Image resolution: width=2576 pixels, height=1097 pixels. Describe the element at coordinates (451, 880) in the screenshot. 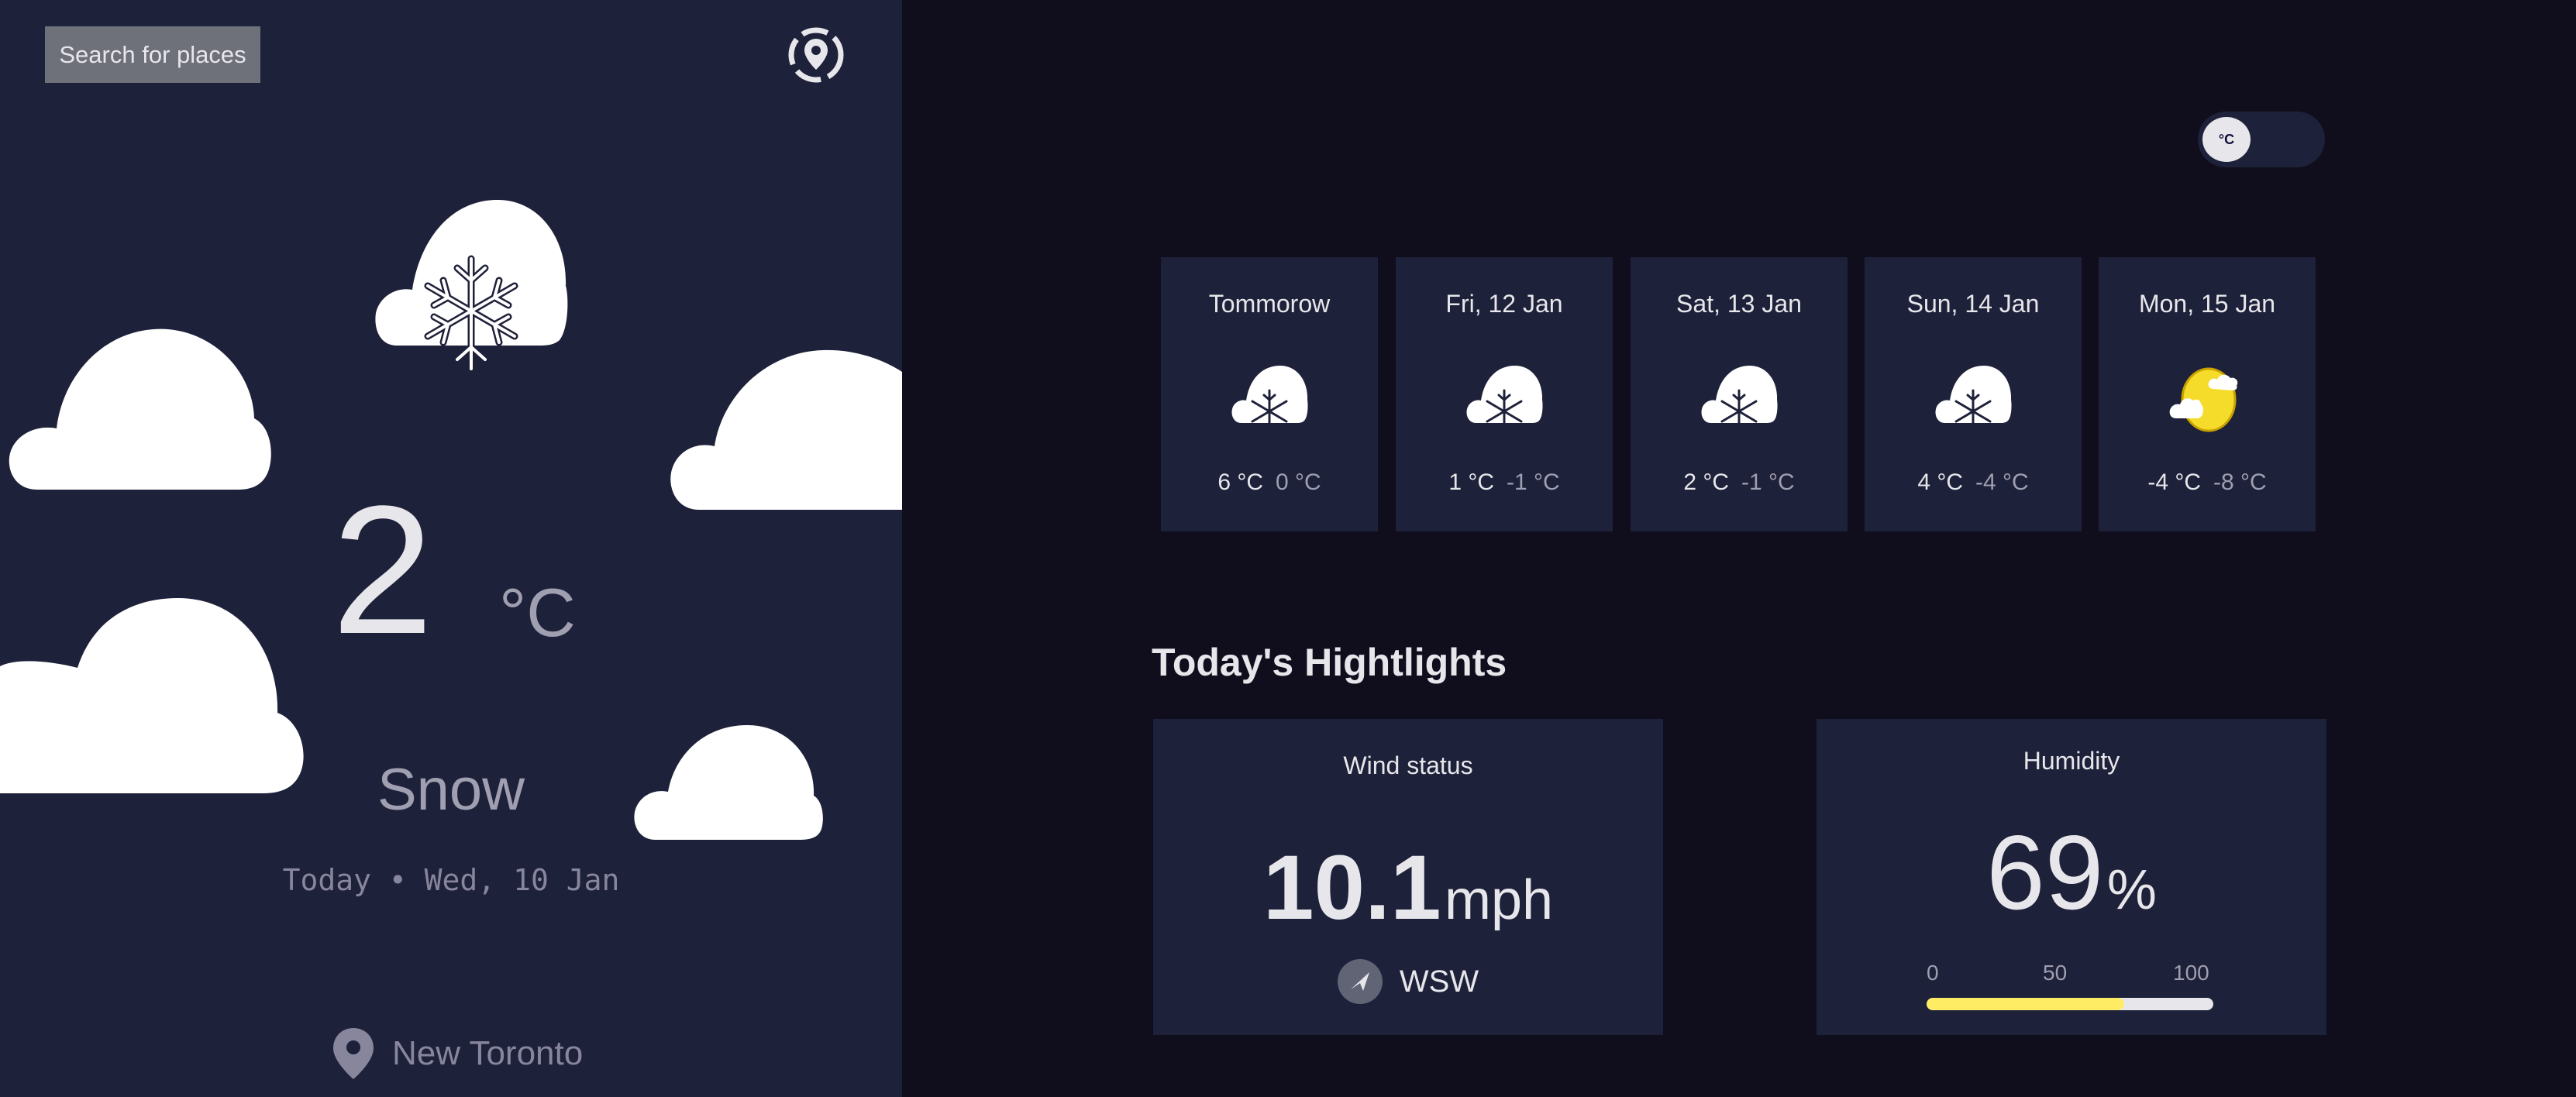

I see `current-date: Today • Wed, 10 Jan` at that location.